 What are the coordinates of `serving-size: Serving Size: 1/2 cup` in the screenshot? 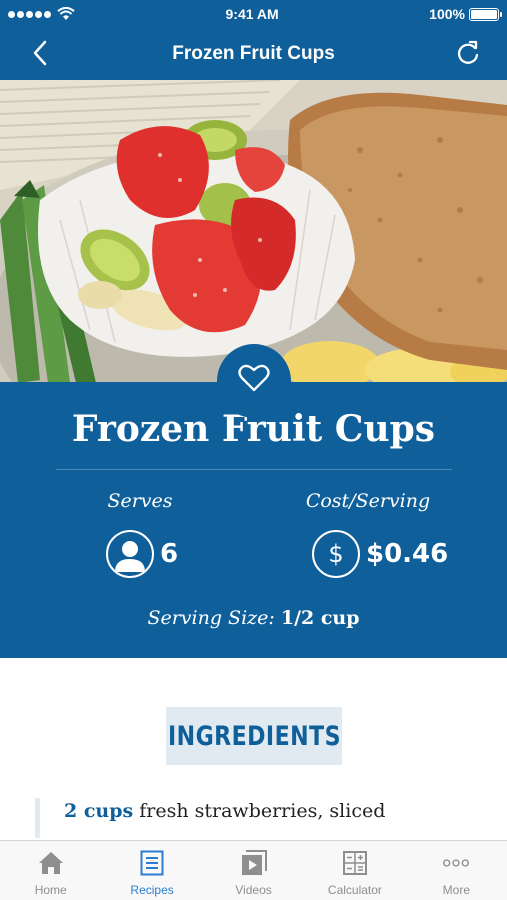 It's located at (253, 618).